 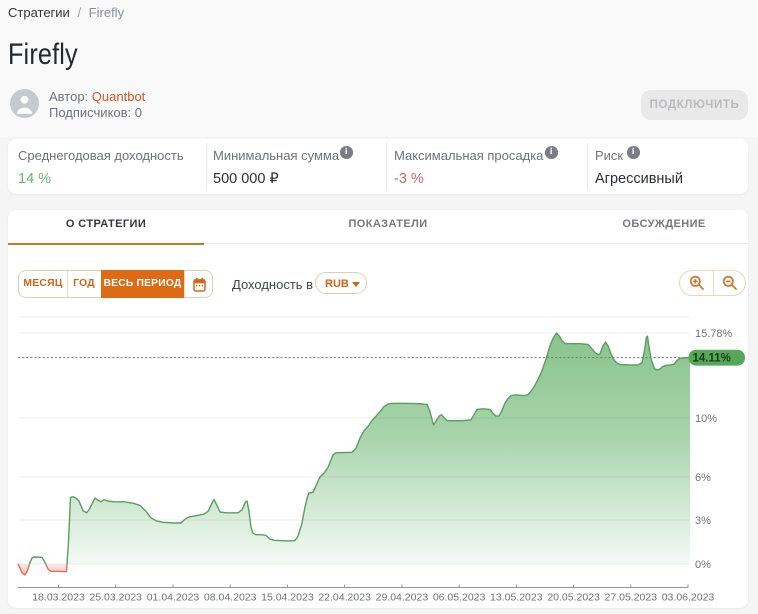 I want to click on svg-text: 15.78%, so click(x=714, y=334).